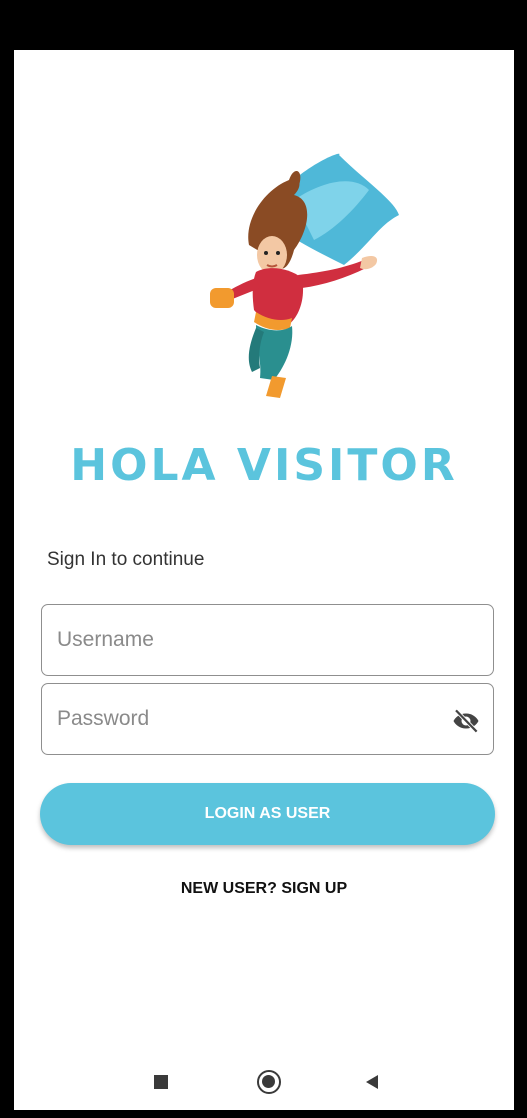  Describe the element at coordinates (267, 814) in the screenshot. I see `login-as-user-button: LOGIN AS USER` at that location.